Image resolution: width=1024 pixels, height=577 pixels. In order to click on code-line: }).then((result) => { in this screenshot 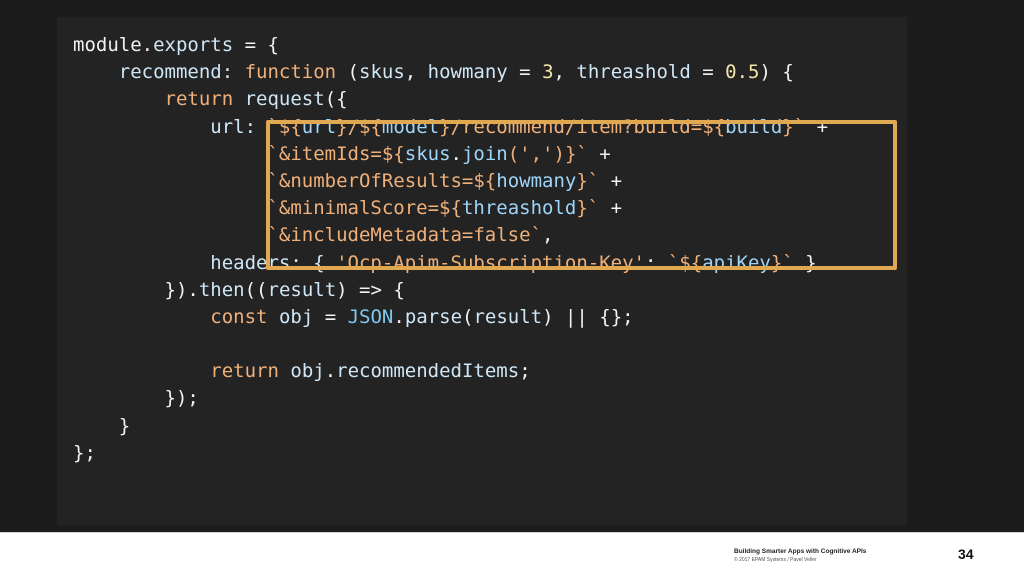, I will do `click(450, 290)`.